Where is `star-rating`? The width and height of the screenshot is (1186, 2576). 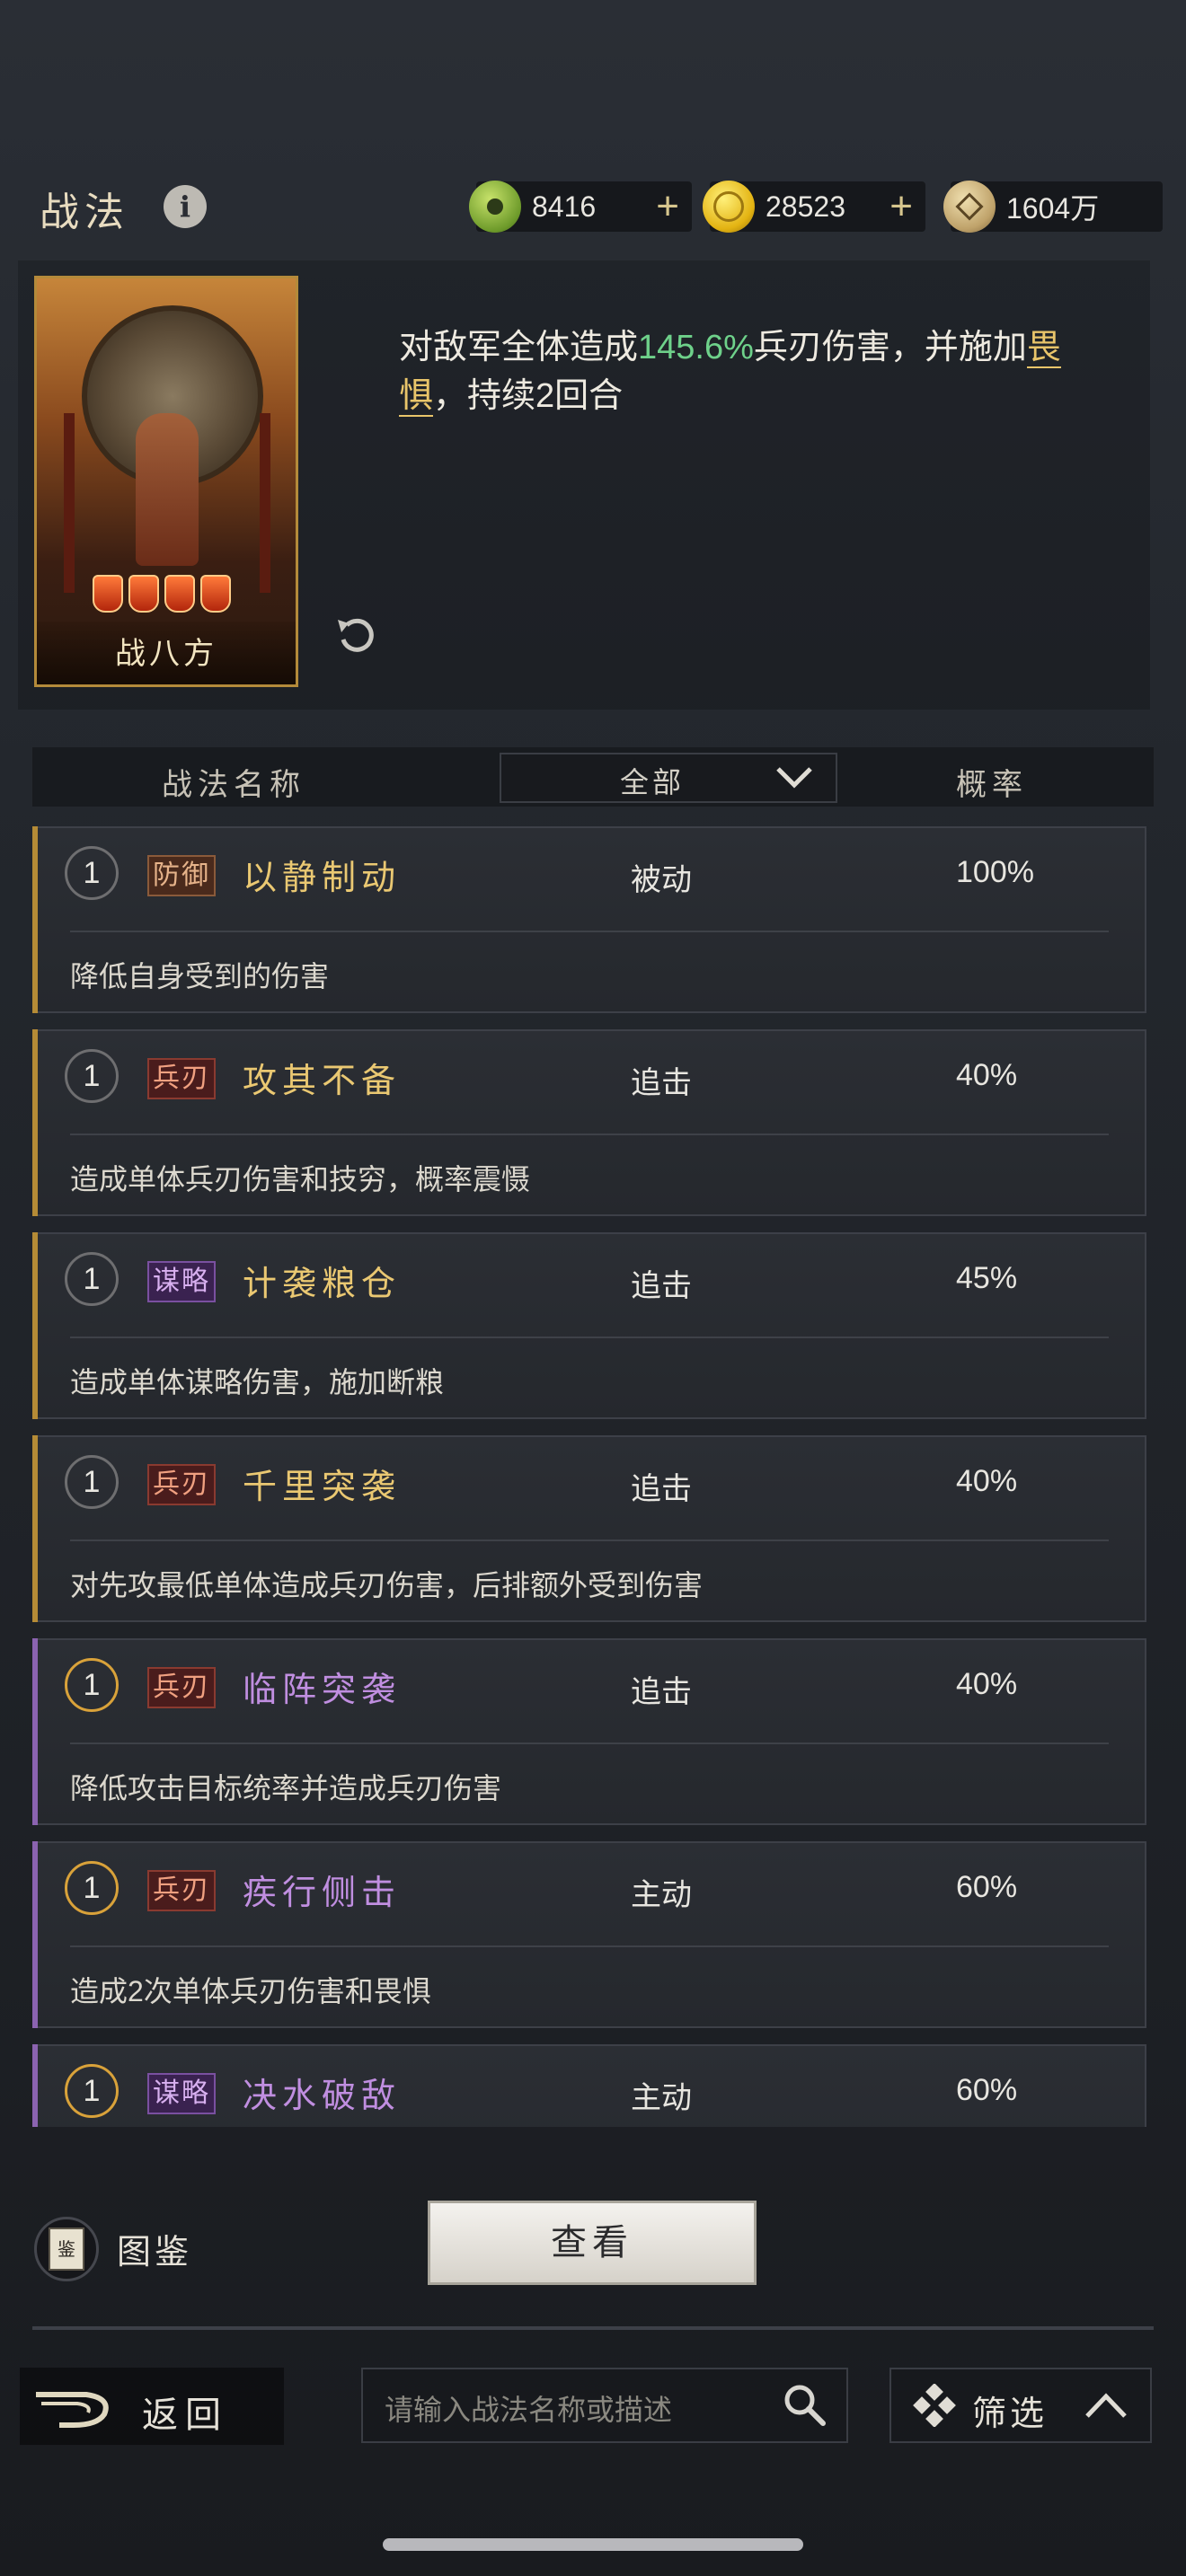 star-rating is located at coordinates (162, 594).